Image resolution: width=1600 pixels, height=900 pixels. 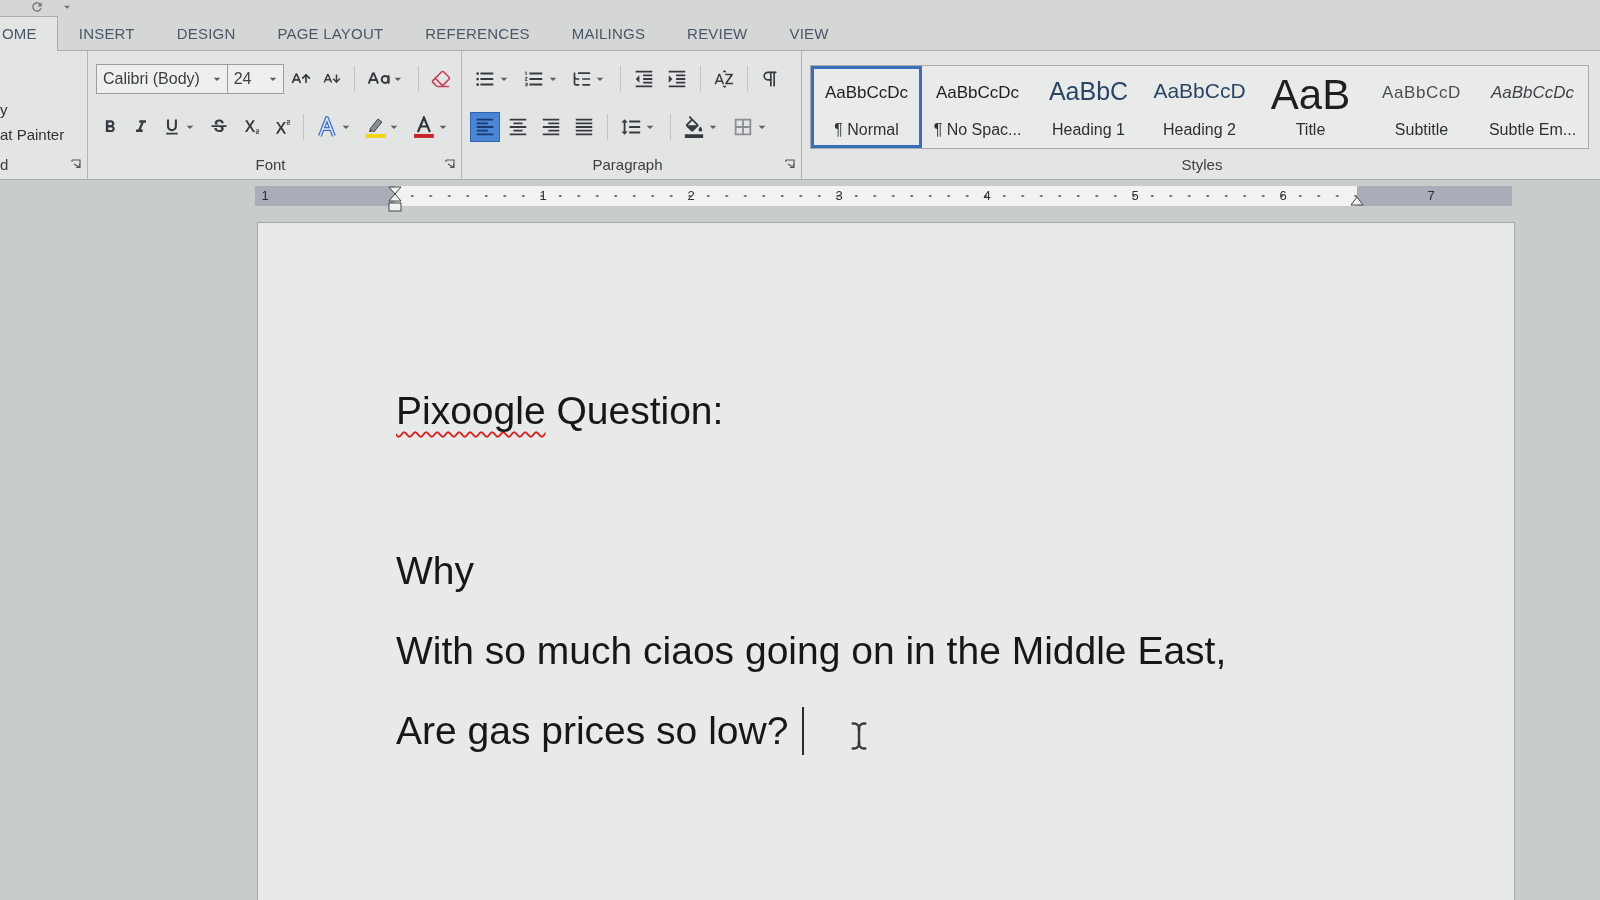 I want to click on ribbon-tab: DESIGN, so click(x=206, y=33).